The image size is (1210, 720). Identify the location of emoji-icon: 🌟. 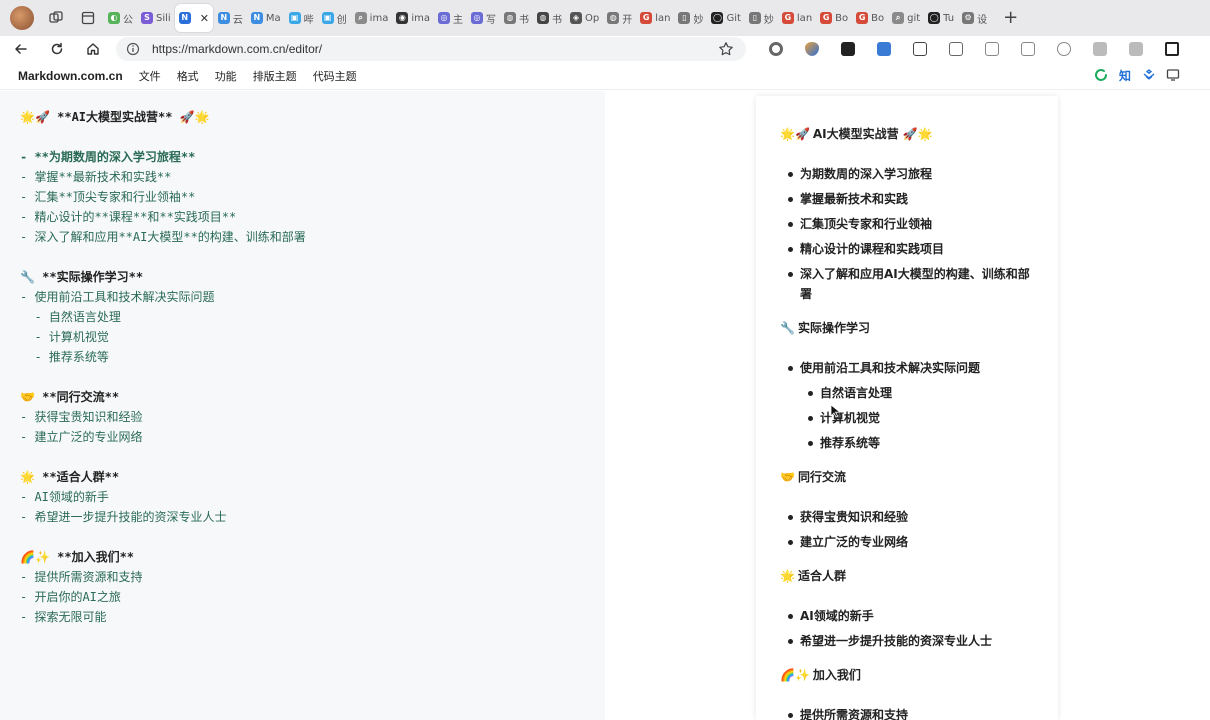
(27, 477).